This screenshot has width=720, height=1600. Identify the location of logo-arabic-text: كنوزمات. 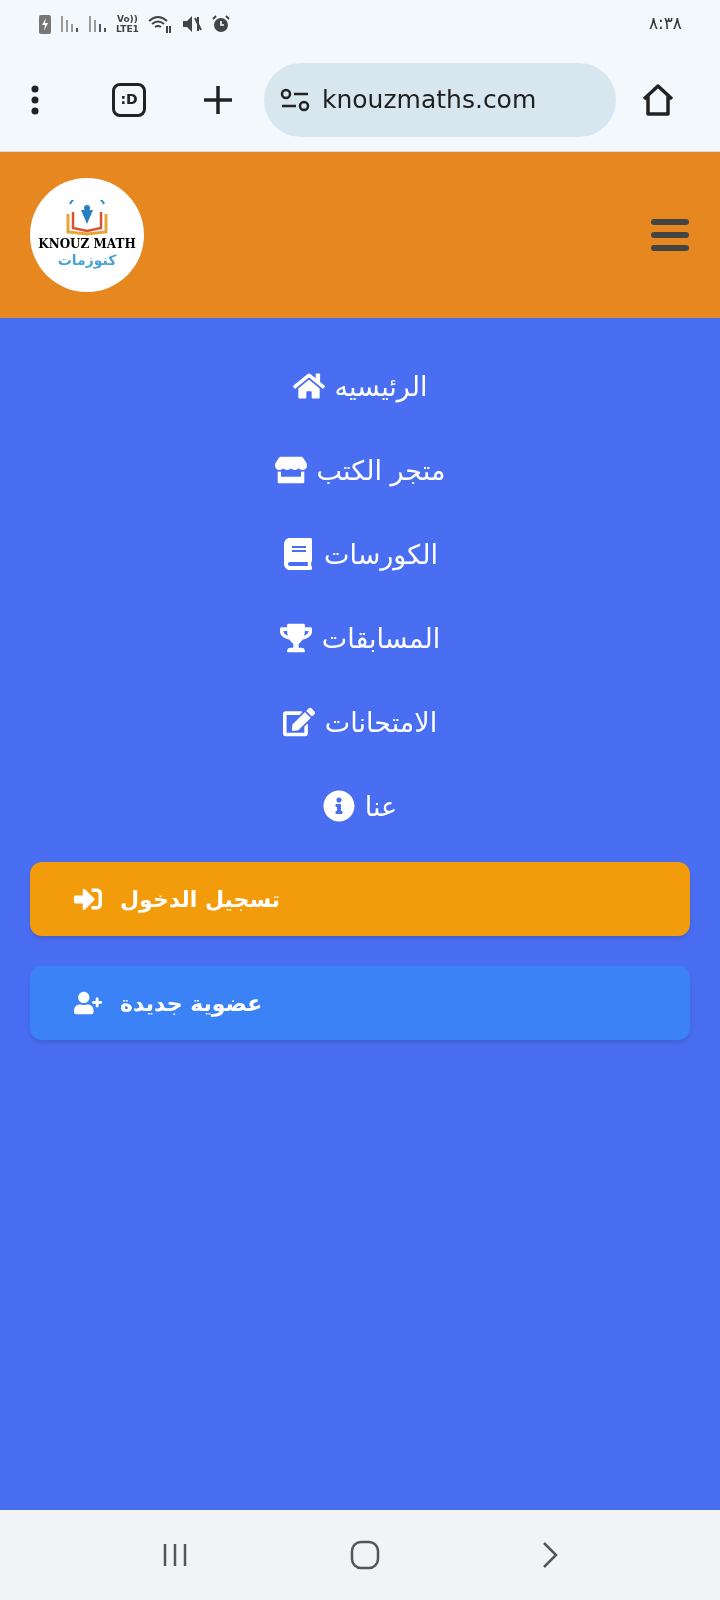
(87, 261).